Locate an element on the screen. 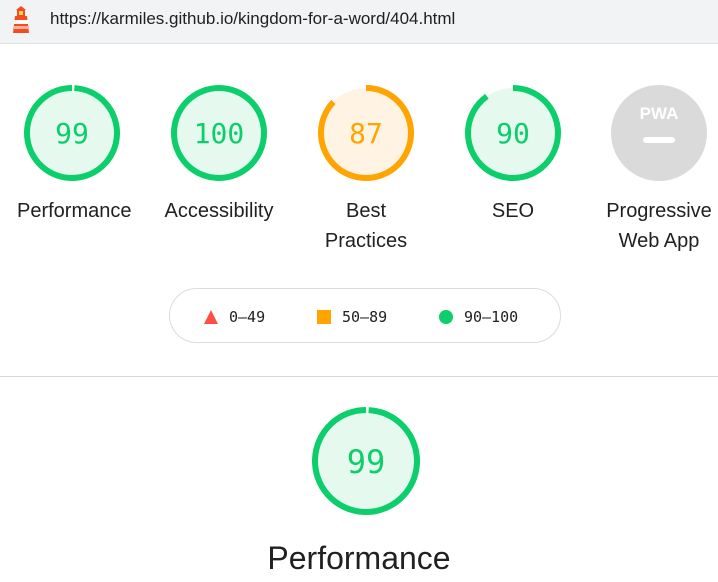 The height and width of the screenshot is (582, 718). gauge-pwa-label-line1: Progressive is located at coordinates (659, 211).